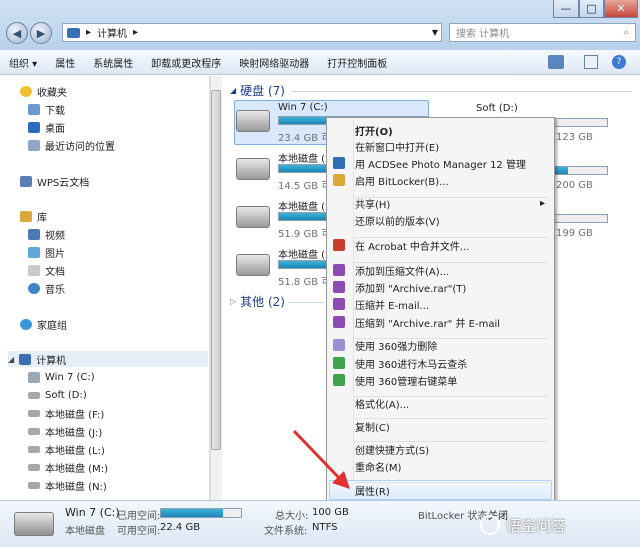 Image resolution: width=640 pixels, height=547 pixels. I want to click on menu-item-copy: 复制(C), so click(439, 426).